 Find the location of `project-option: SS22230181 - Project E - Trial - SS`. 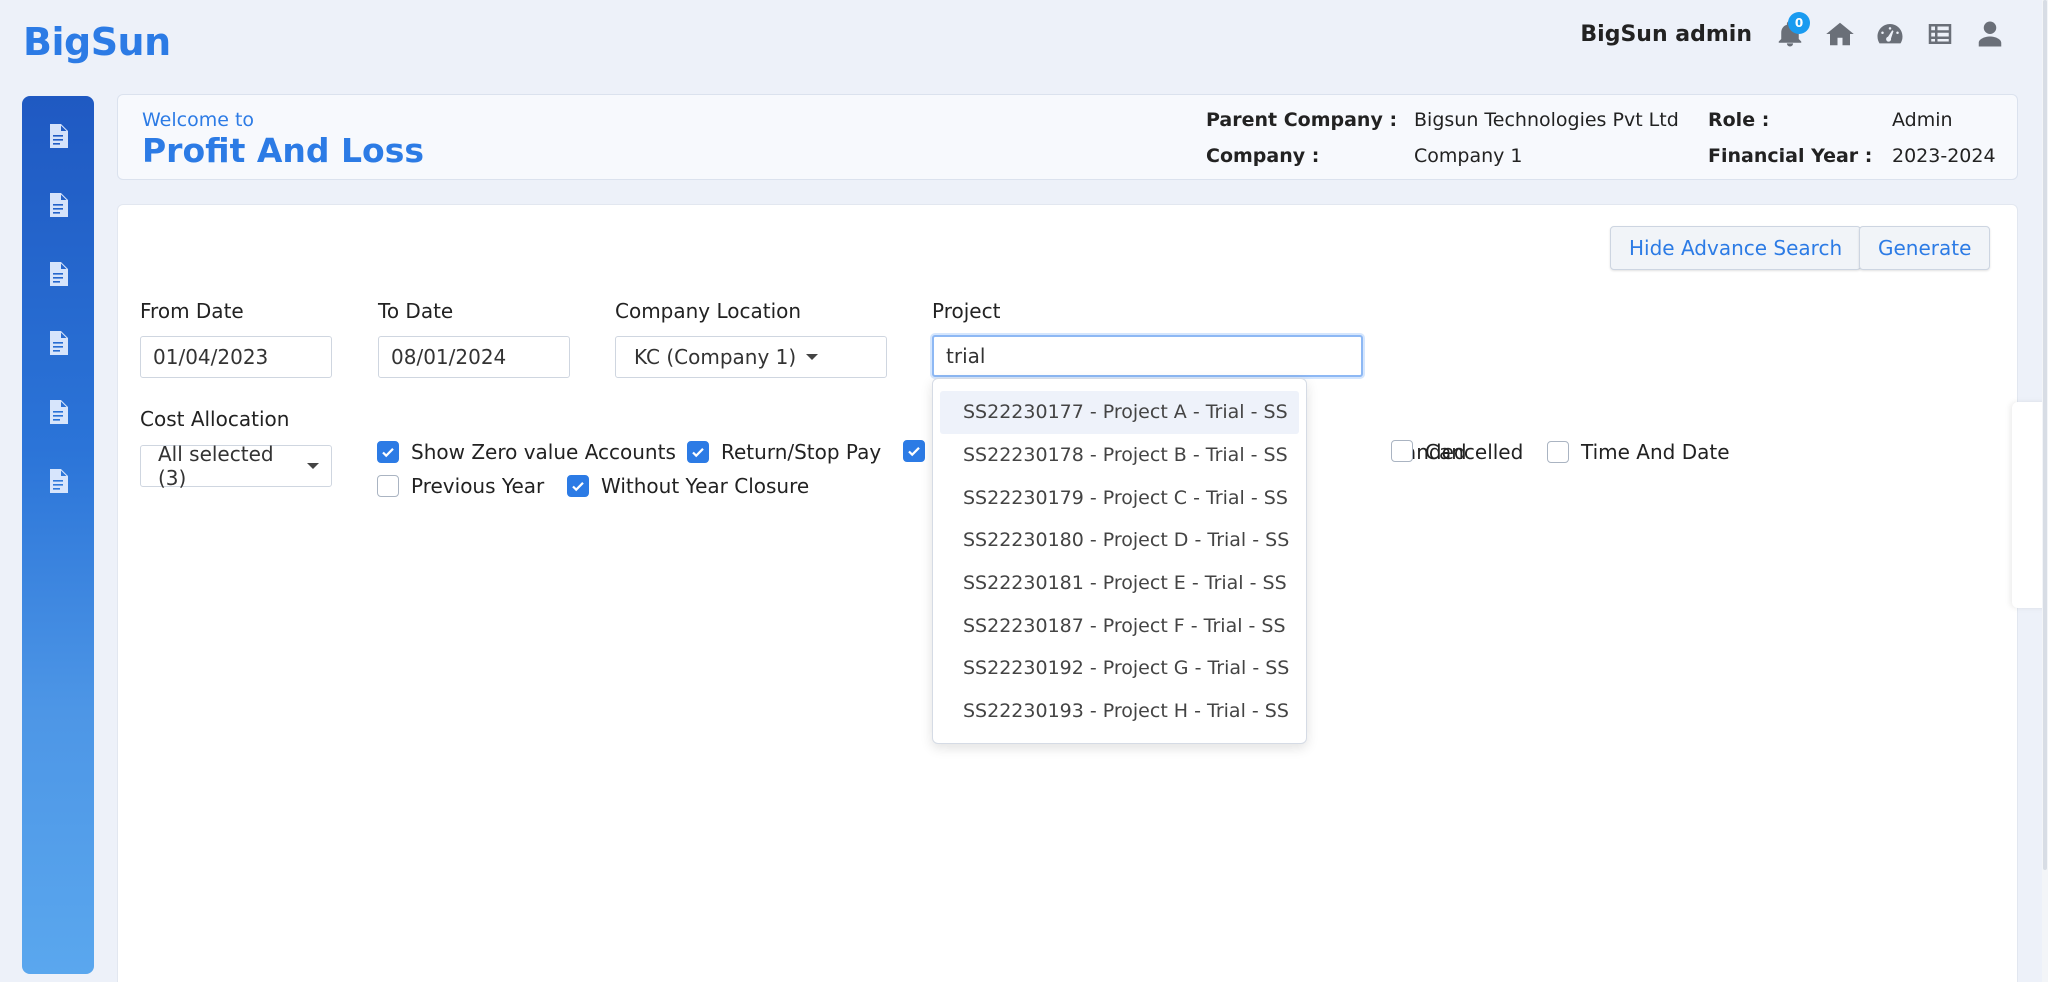

project-option: SS22230181 - Project E - Trial - SS is located at coordinates (1119, 583).